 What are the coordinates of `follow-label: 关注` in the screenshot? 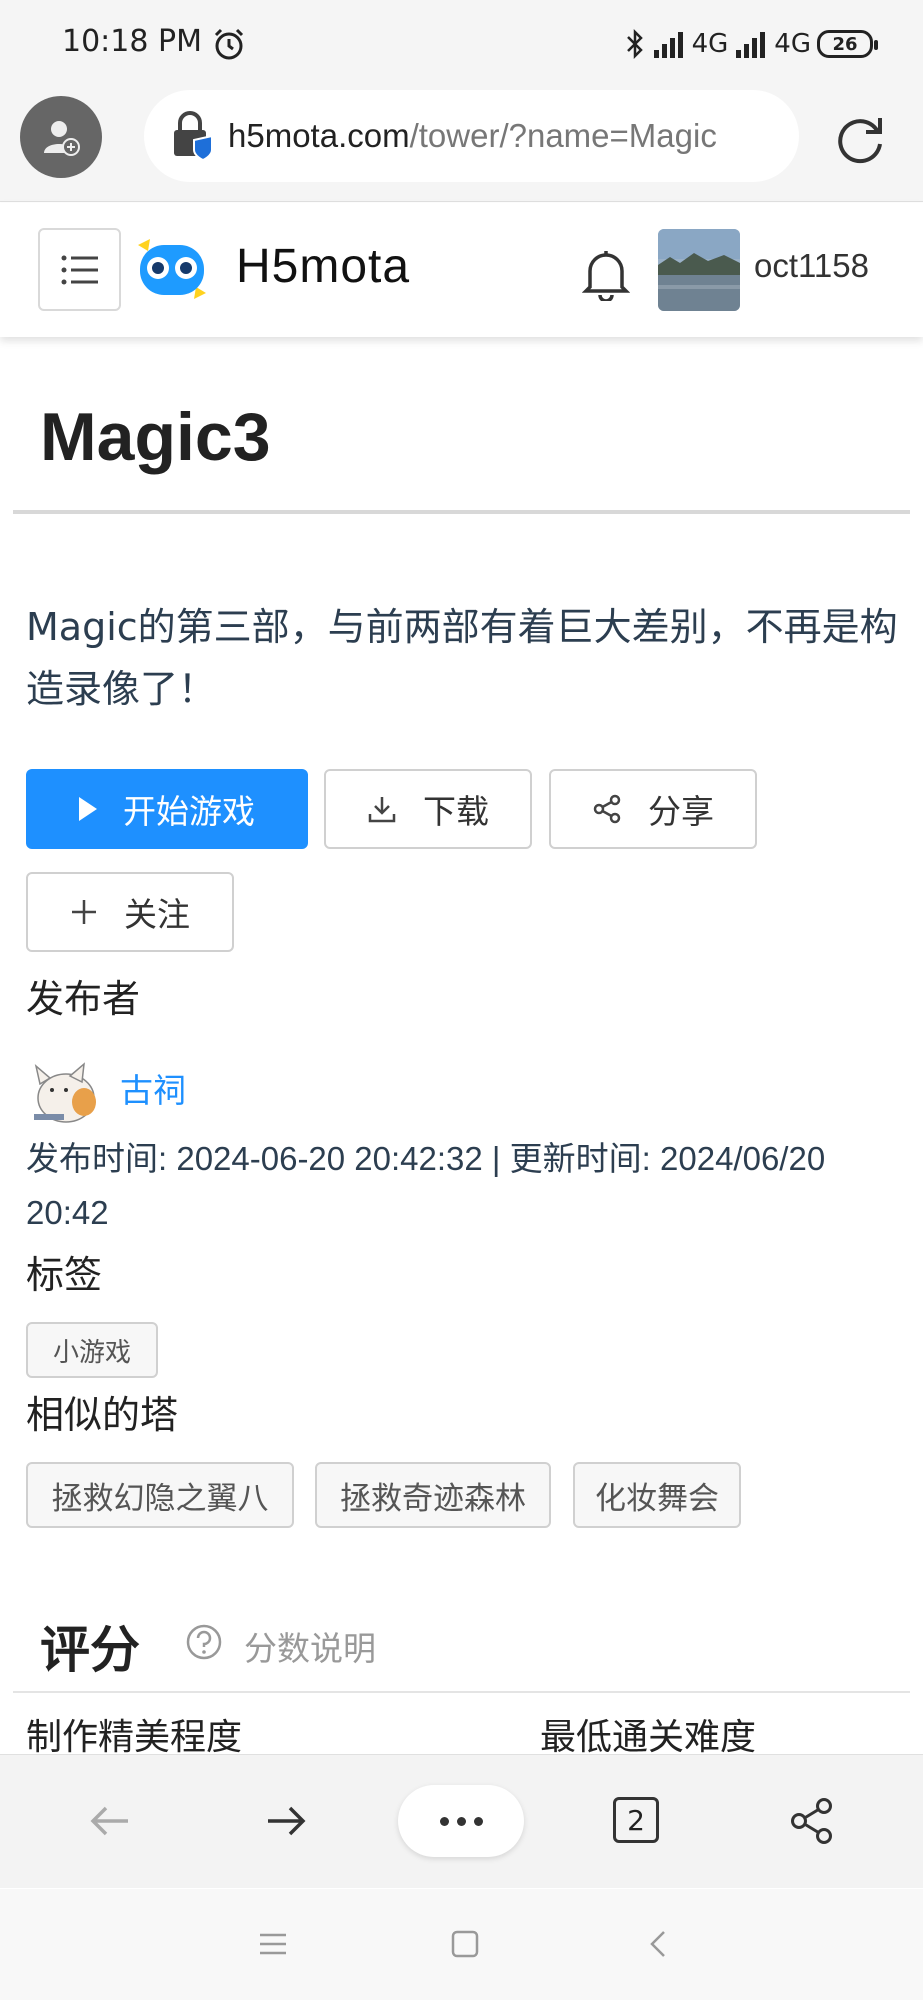 It's located at (157, 914).